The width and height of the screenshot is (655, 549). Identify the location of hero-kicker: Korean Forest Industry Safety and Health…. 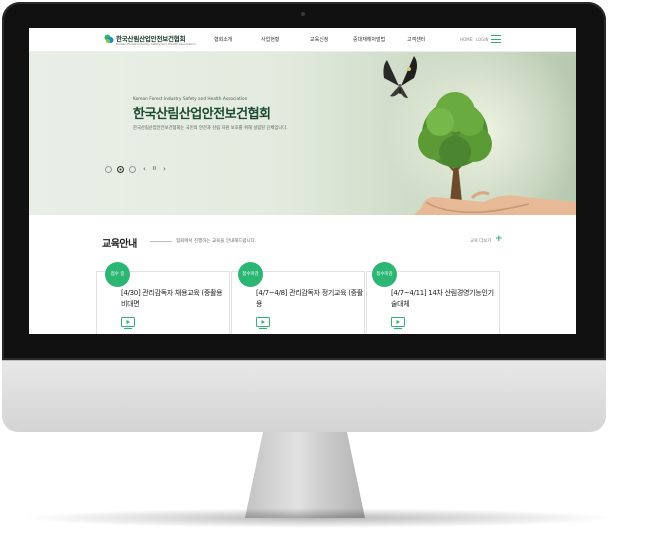
(190, 99).